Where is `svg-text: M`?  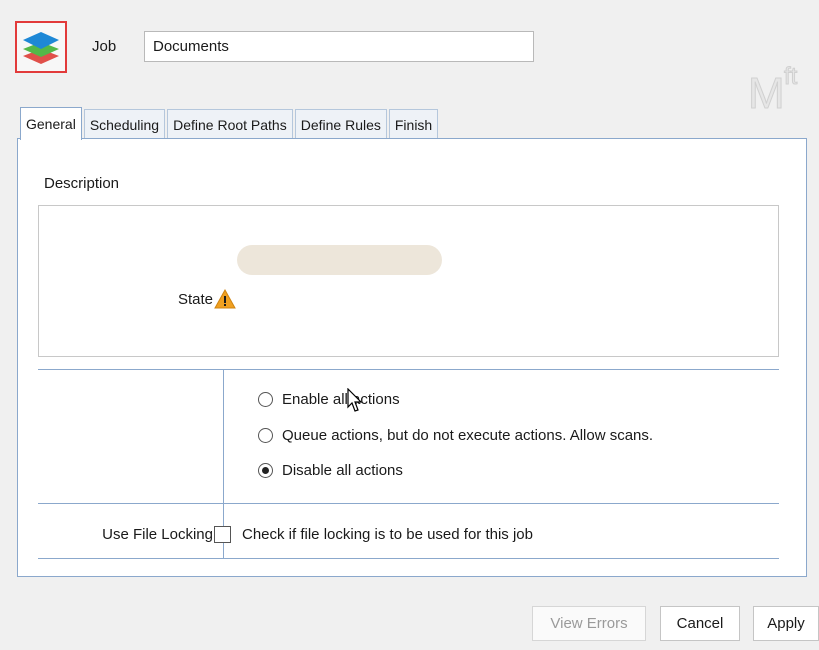
svg-text: M is located at coordinates (766, 92).